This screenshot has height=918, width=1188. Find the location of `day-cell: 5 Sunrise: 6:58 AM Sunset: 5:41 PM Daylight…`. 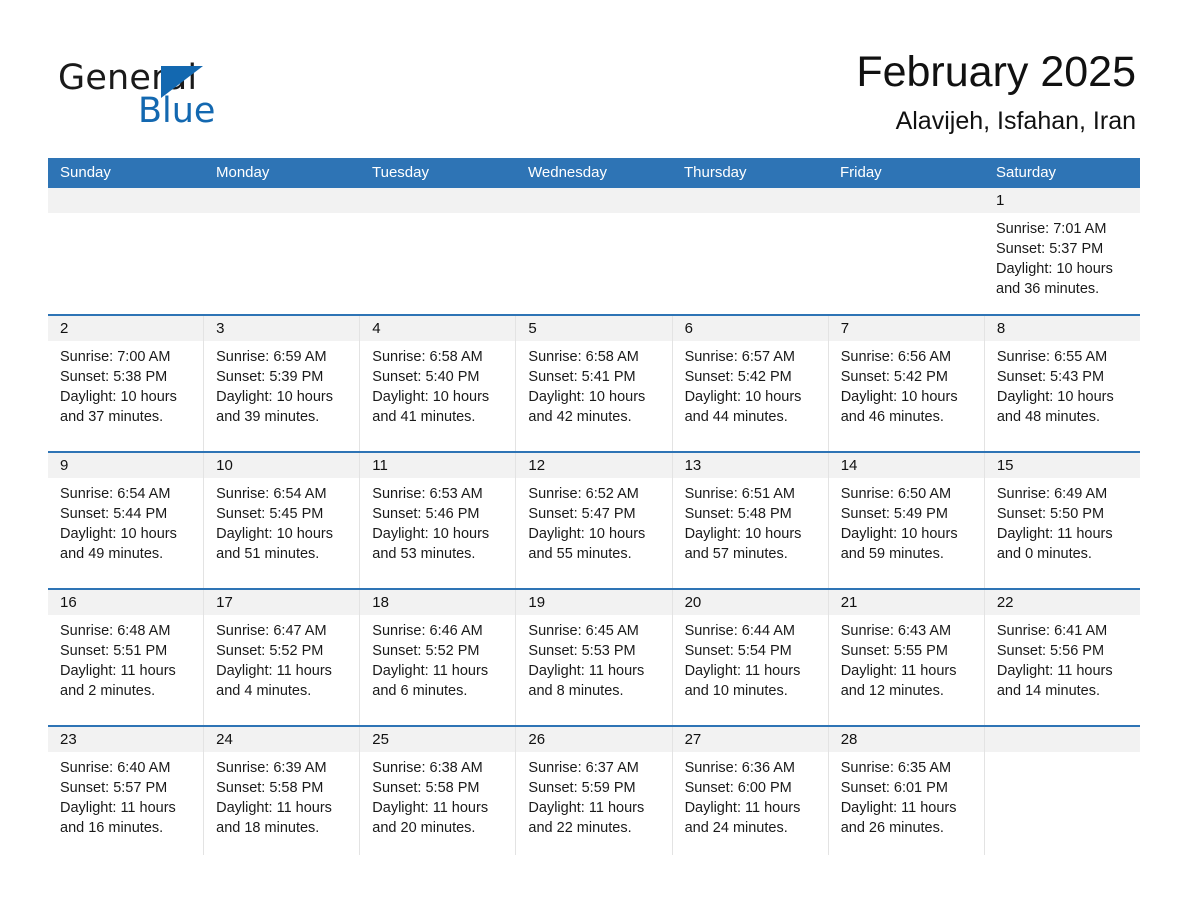

day-cell: 5 Sunrise: 6:58 AM Sunset: 5:41 PM Daylight… is located at coordinates (594, 383).